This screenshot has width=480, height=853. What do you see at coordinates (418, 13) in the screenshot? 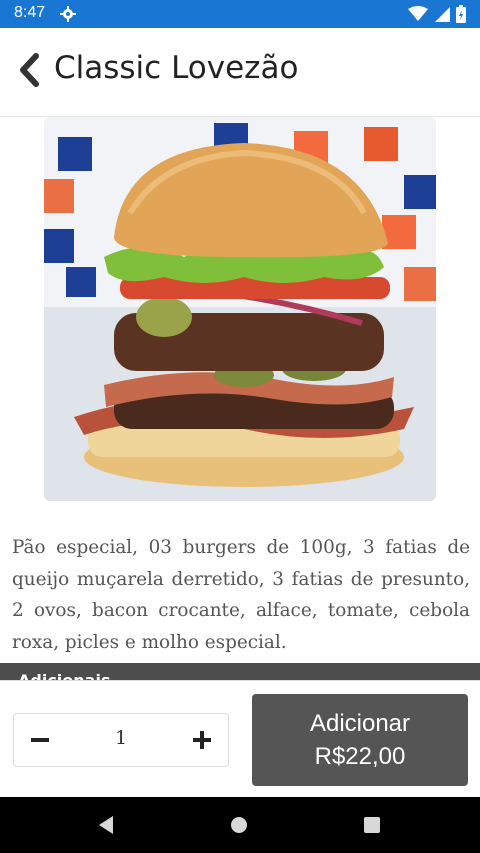
I see `wifi-icon` at bounding box center [418, 13].